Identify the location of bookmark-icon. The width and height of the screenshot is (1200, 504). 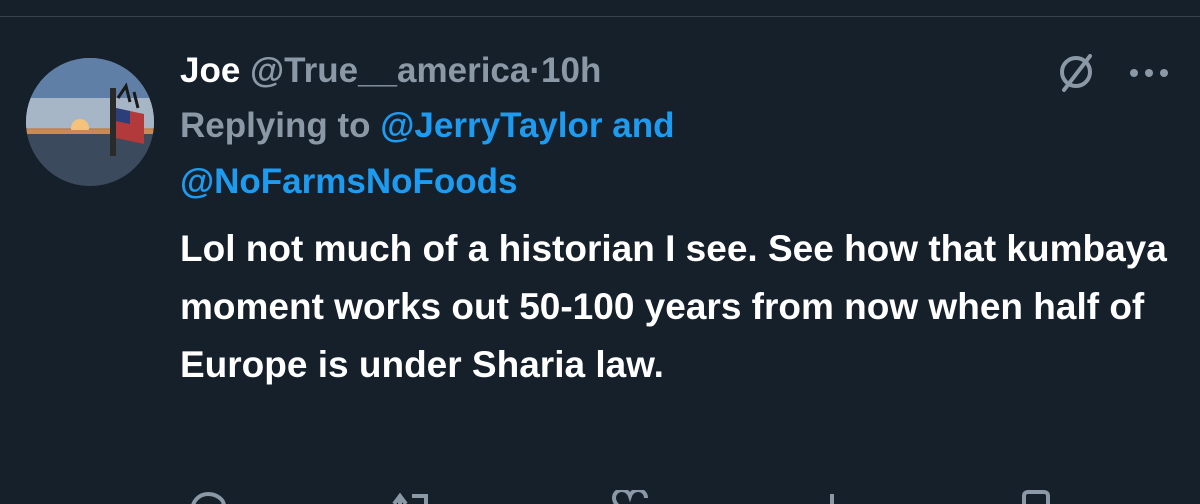
(1036, 497).